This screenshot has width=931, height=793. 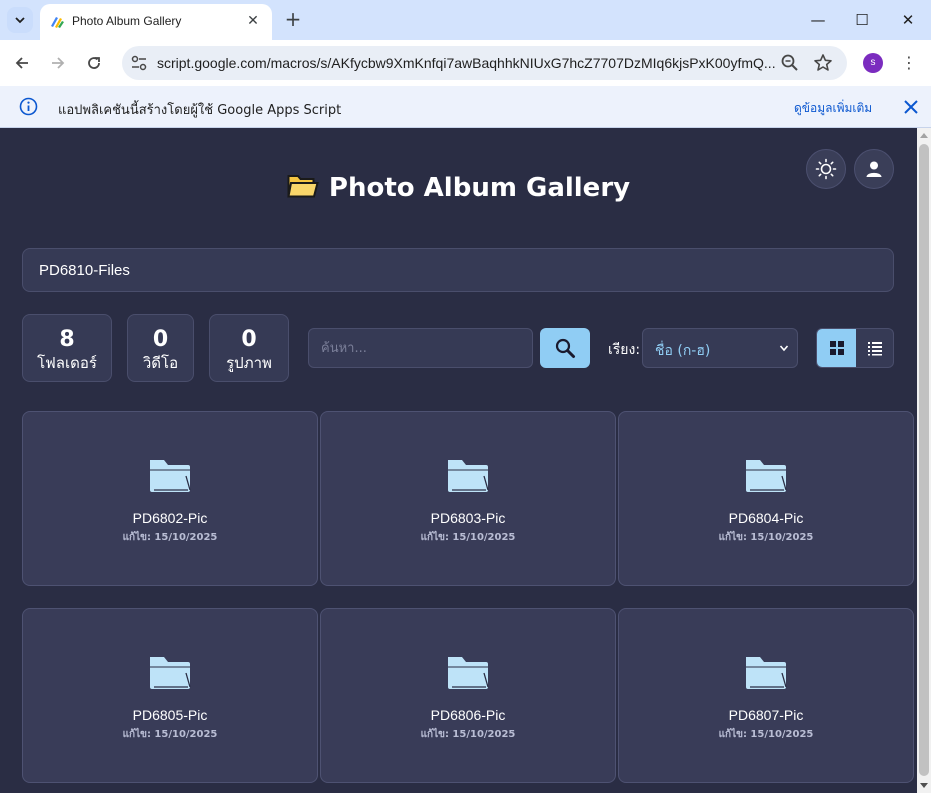 I want to click on browser-menu-icon: ⋮, so click(x=909, y=63).